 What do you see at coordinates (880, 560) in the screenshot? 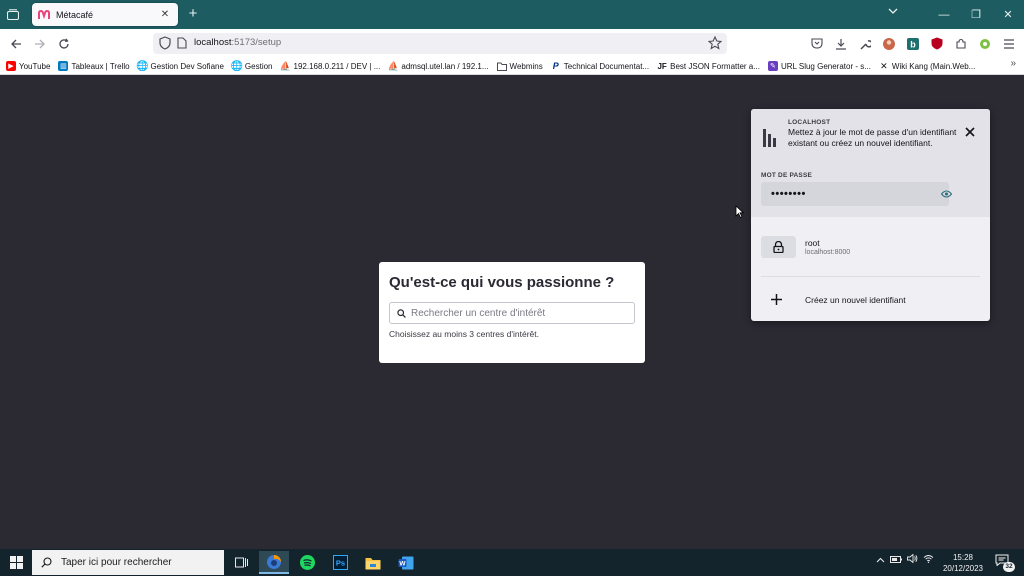
I see `tray-chevron-up-icon` at bounding box center [880, 560].